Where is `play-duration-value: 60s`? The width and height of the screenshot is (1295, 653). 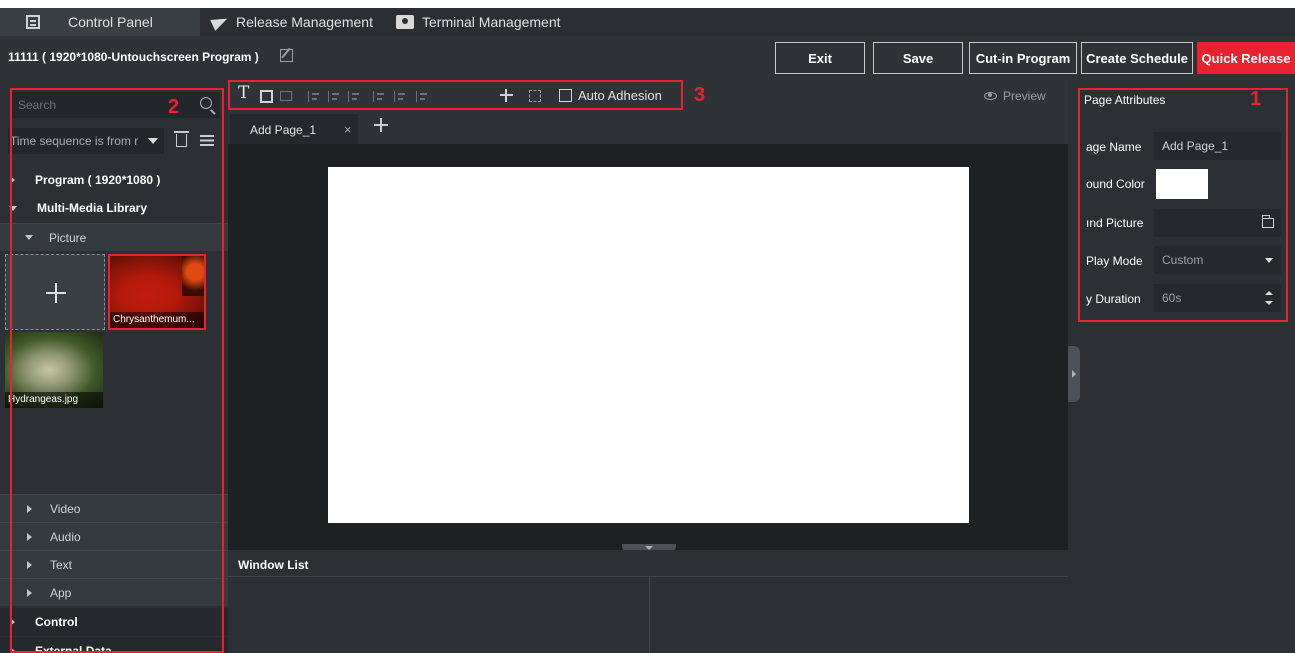
play-duration-value: 60s is located at coordinates (1172, 298).